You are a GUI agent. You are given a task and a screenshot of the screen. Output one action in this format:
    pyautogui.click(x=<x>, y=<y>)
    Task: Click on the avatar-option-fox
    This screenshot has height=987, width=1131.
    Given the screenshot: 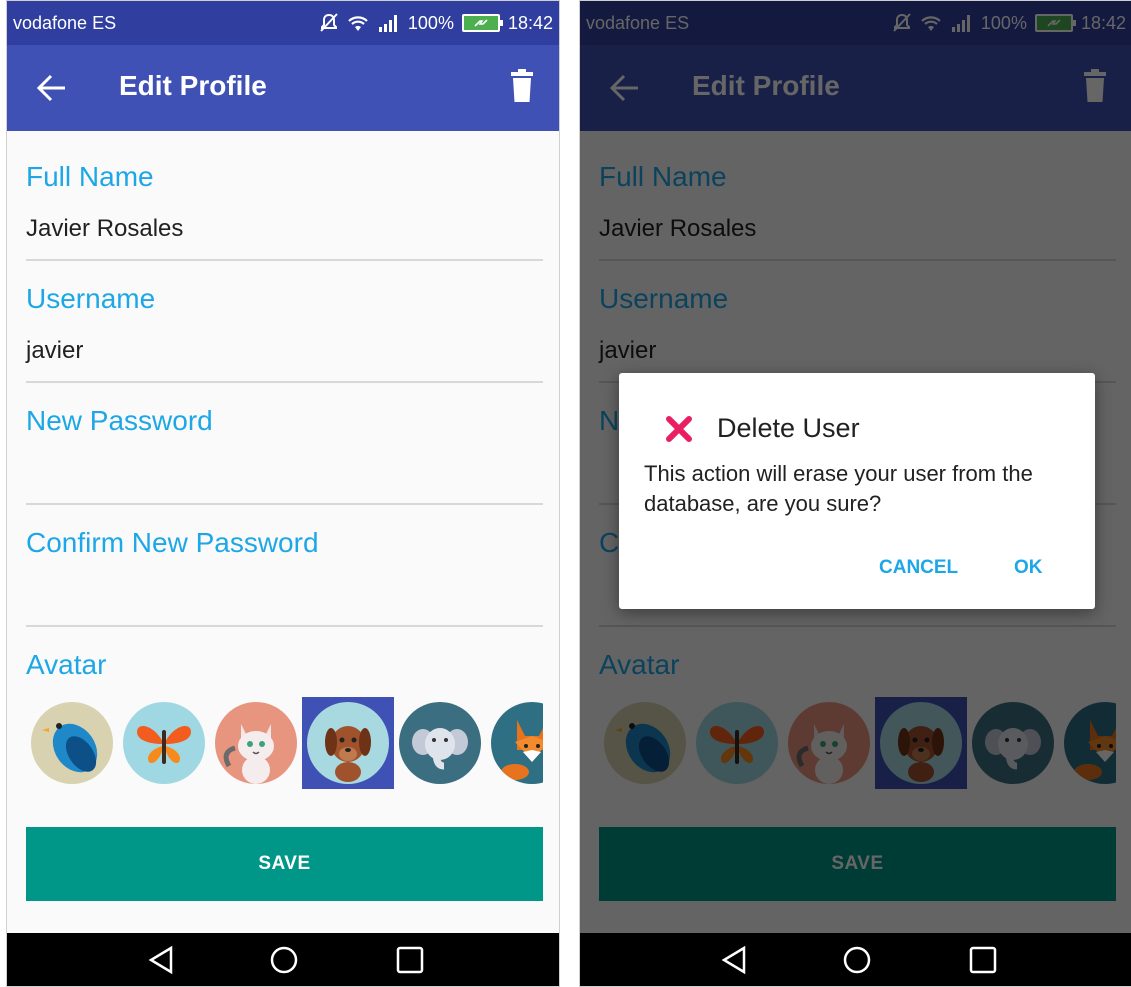 What is the action you would take?
    pyautogui.click(x=514, y=743)
    